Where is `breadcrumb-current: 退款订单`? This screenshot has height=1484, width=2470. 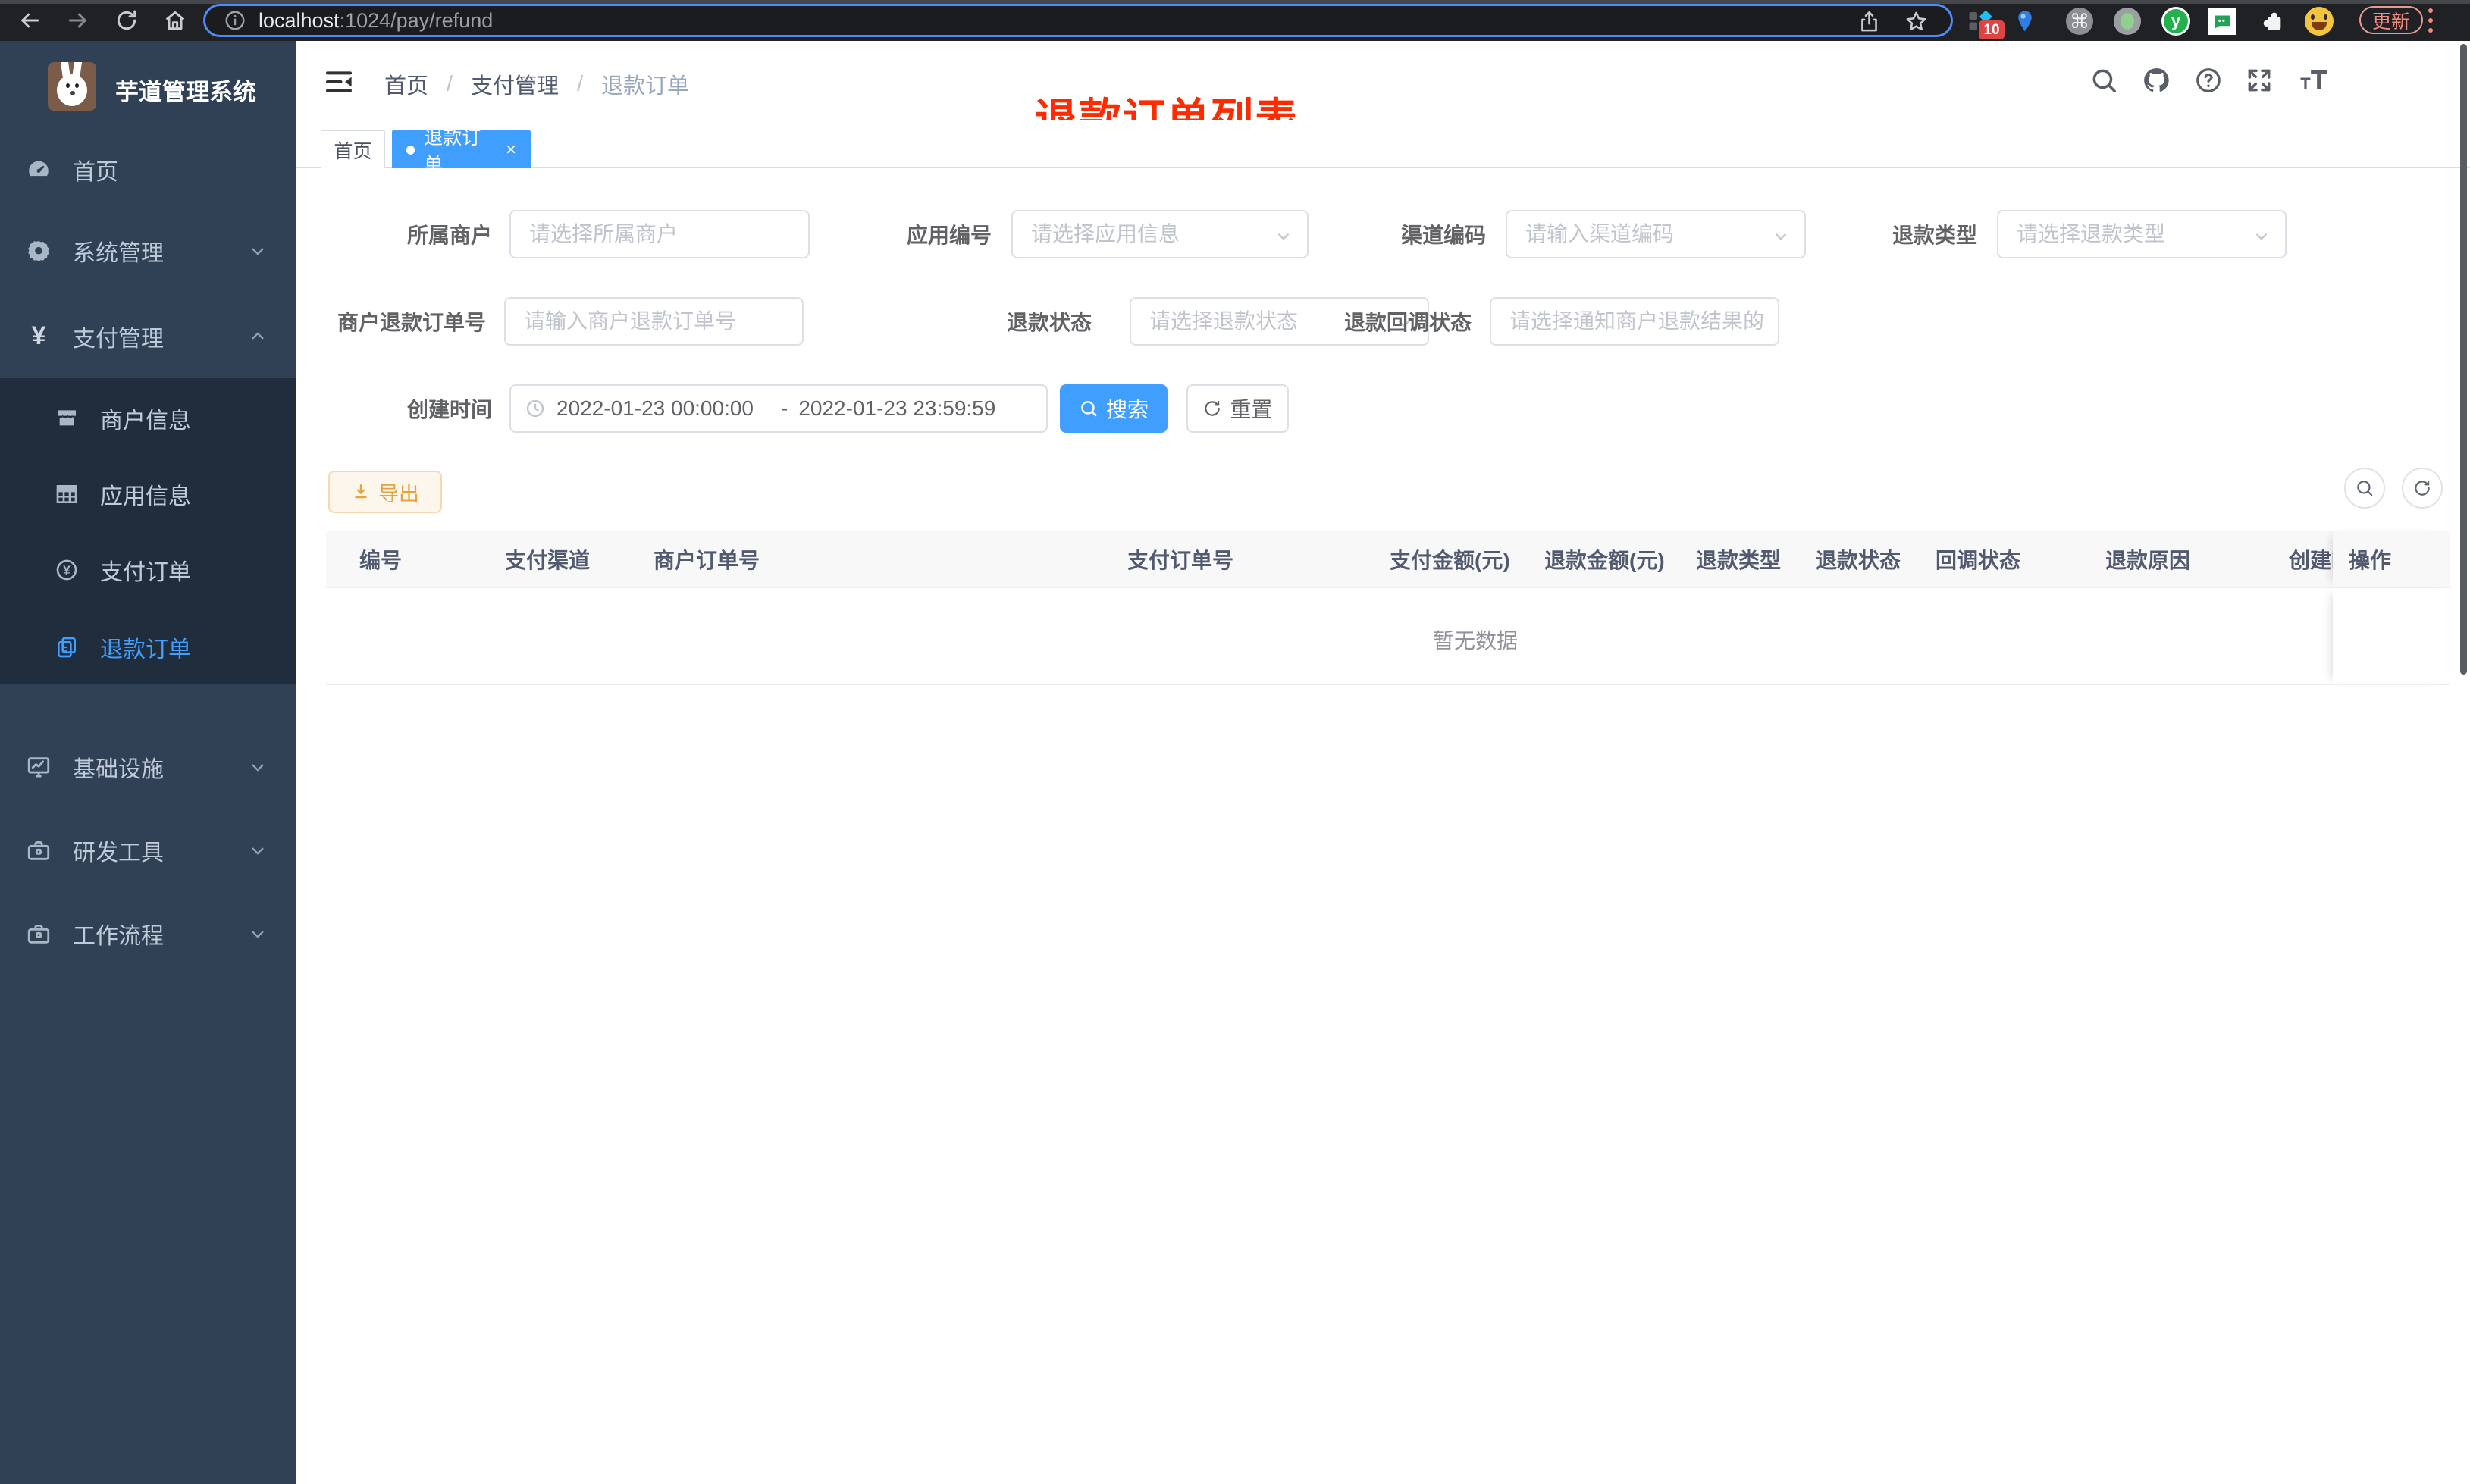
breadcrumb-current: 退款订单 is located at coordinates (645, 86).